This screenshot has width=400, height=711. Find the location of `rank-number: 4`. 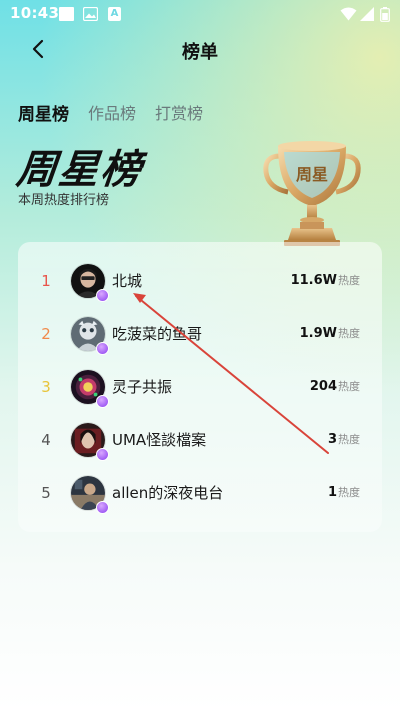

rank-number: 4 is located at coordinates (46, 440).